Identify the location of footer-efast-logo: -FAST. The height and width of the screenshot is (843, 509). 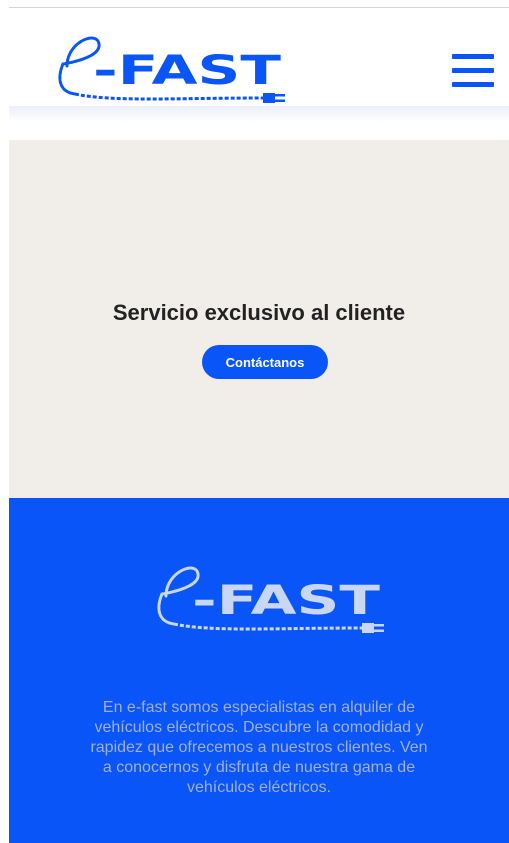
(270, 599).